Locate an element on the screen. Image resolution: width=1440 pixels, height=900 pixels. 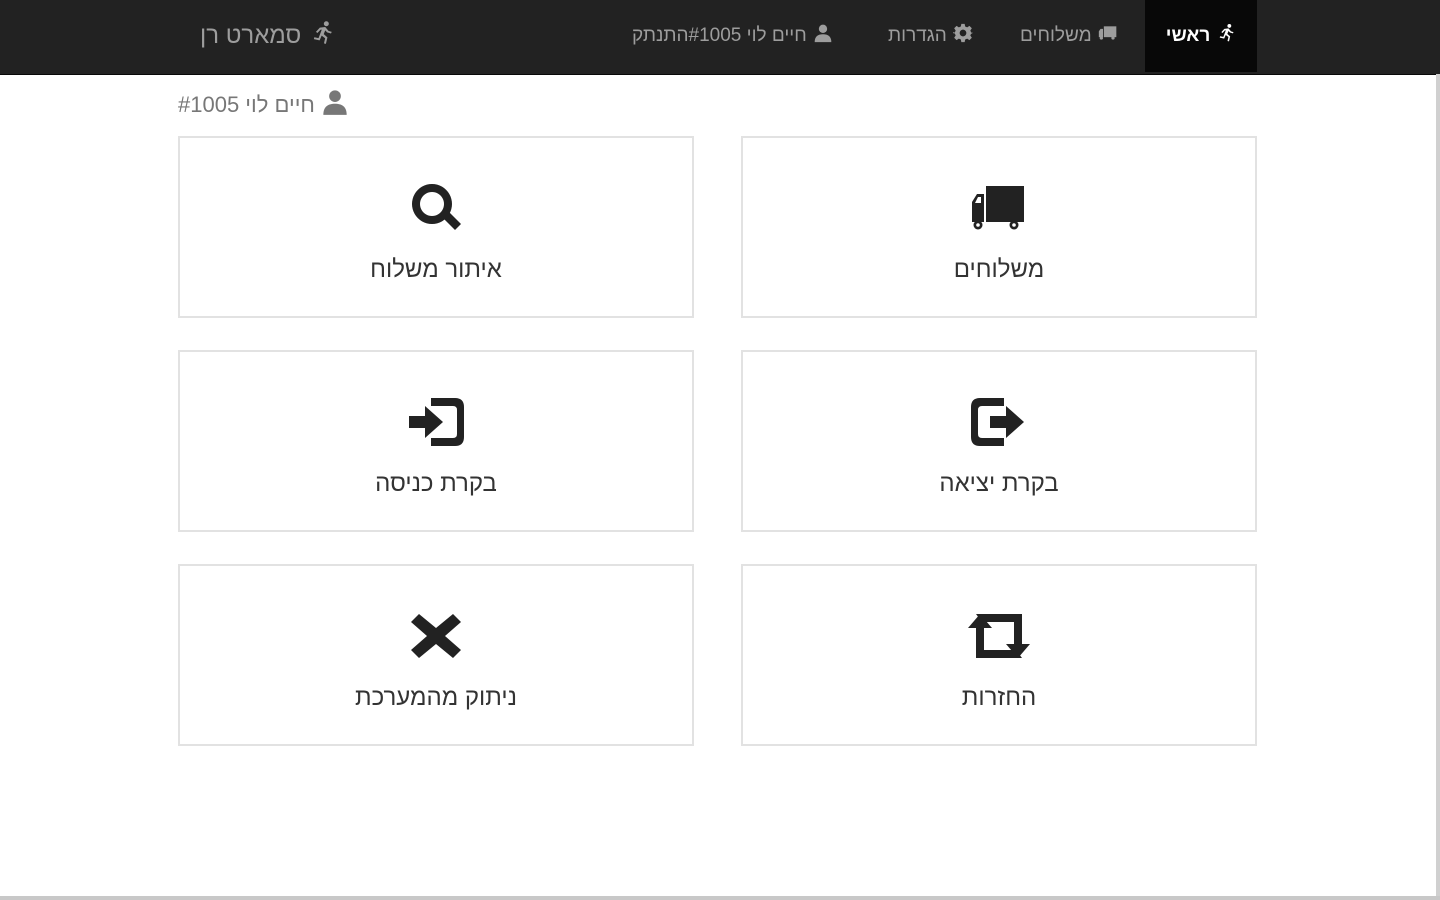
log-out-icon is located at coordinates (999, 422).